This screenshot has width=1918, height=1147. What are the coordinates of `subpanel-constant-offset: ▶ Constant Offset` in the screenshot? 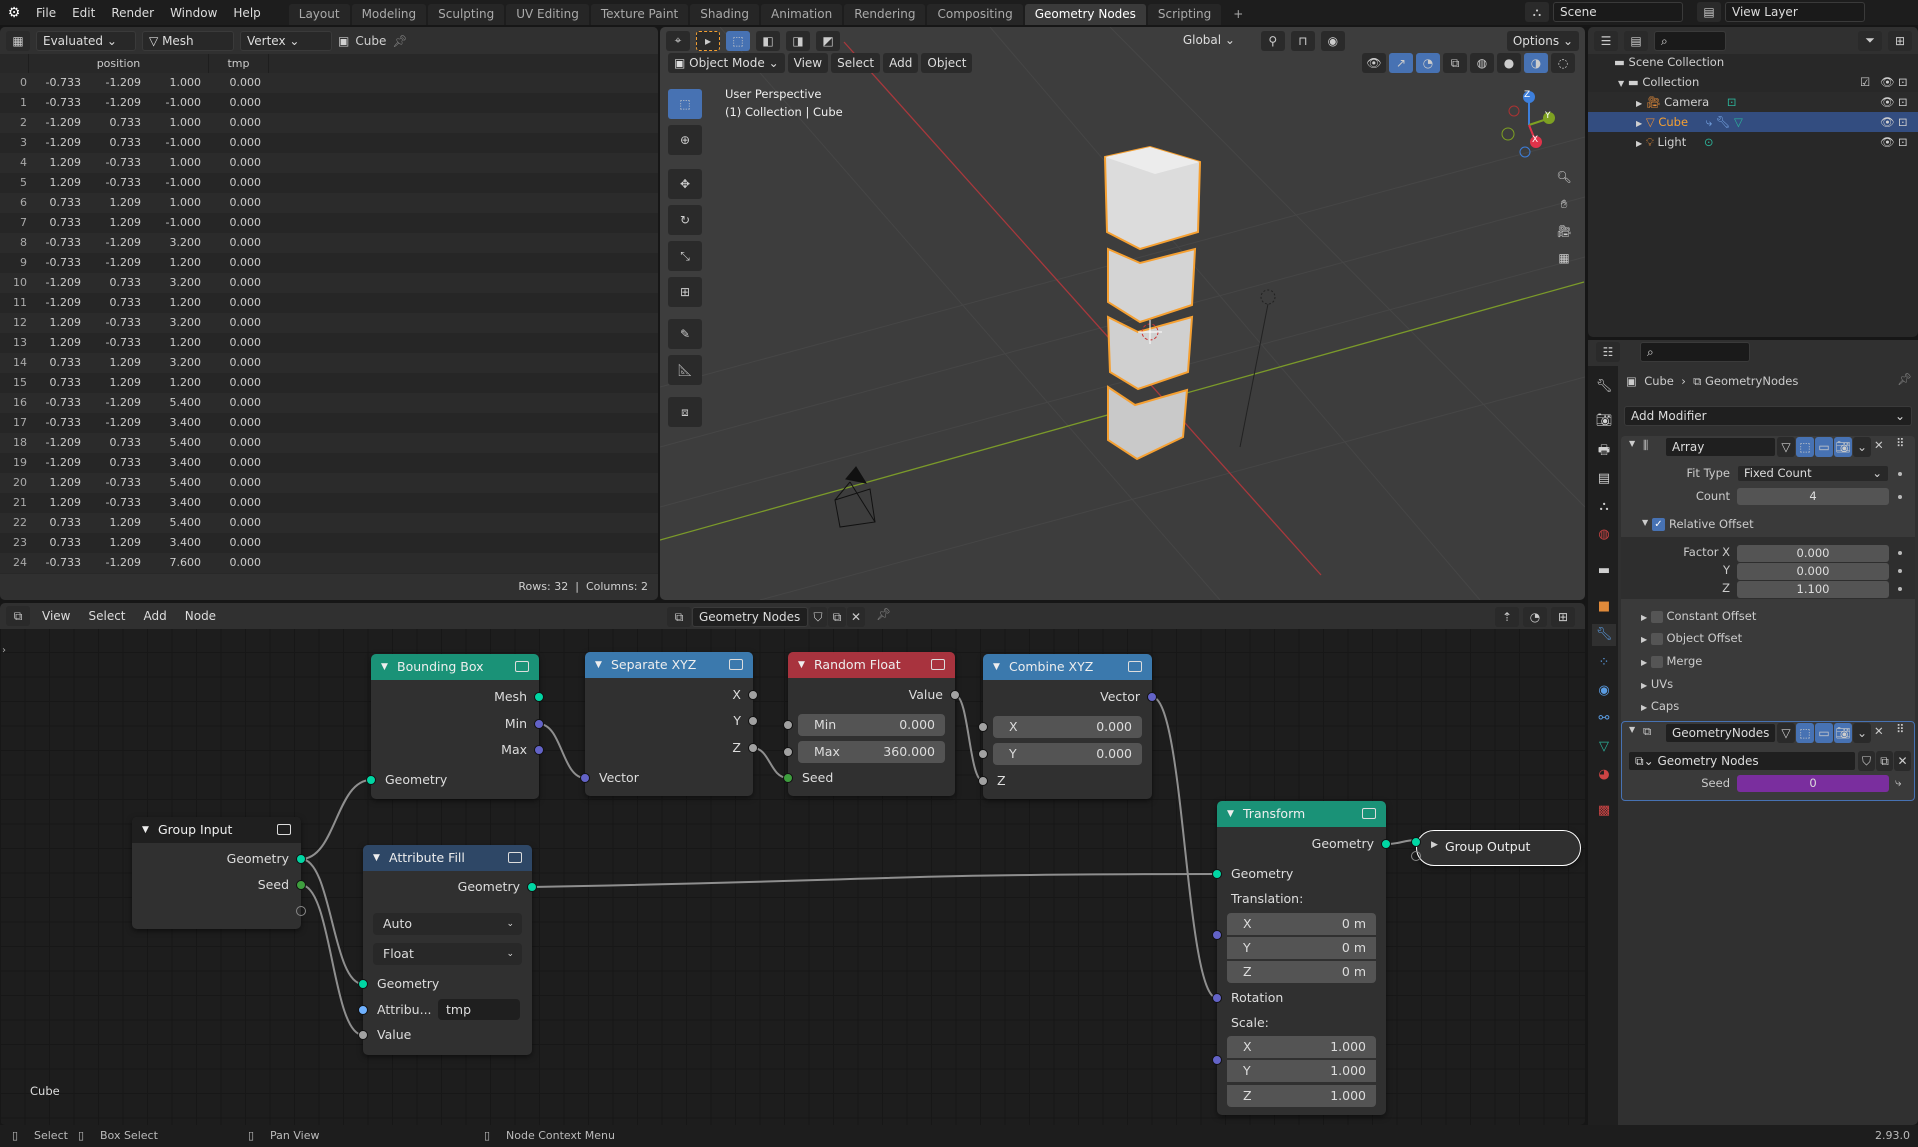 It's located at (1698, 616).